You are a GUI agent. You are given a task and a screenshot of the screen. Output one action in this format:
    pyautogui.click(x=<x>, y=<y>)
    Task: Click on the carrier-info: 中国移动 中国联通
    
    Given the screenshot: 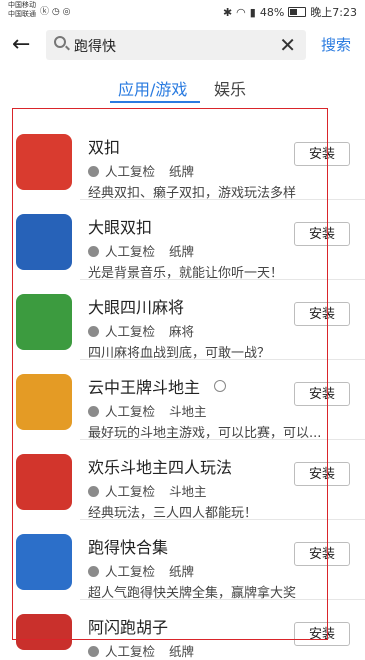 What is the action you would take?
    pyautogui.click(x=22, y=10)
    